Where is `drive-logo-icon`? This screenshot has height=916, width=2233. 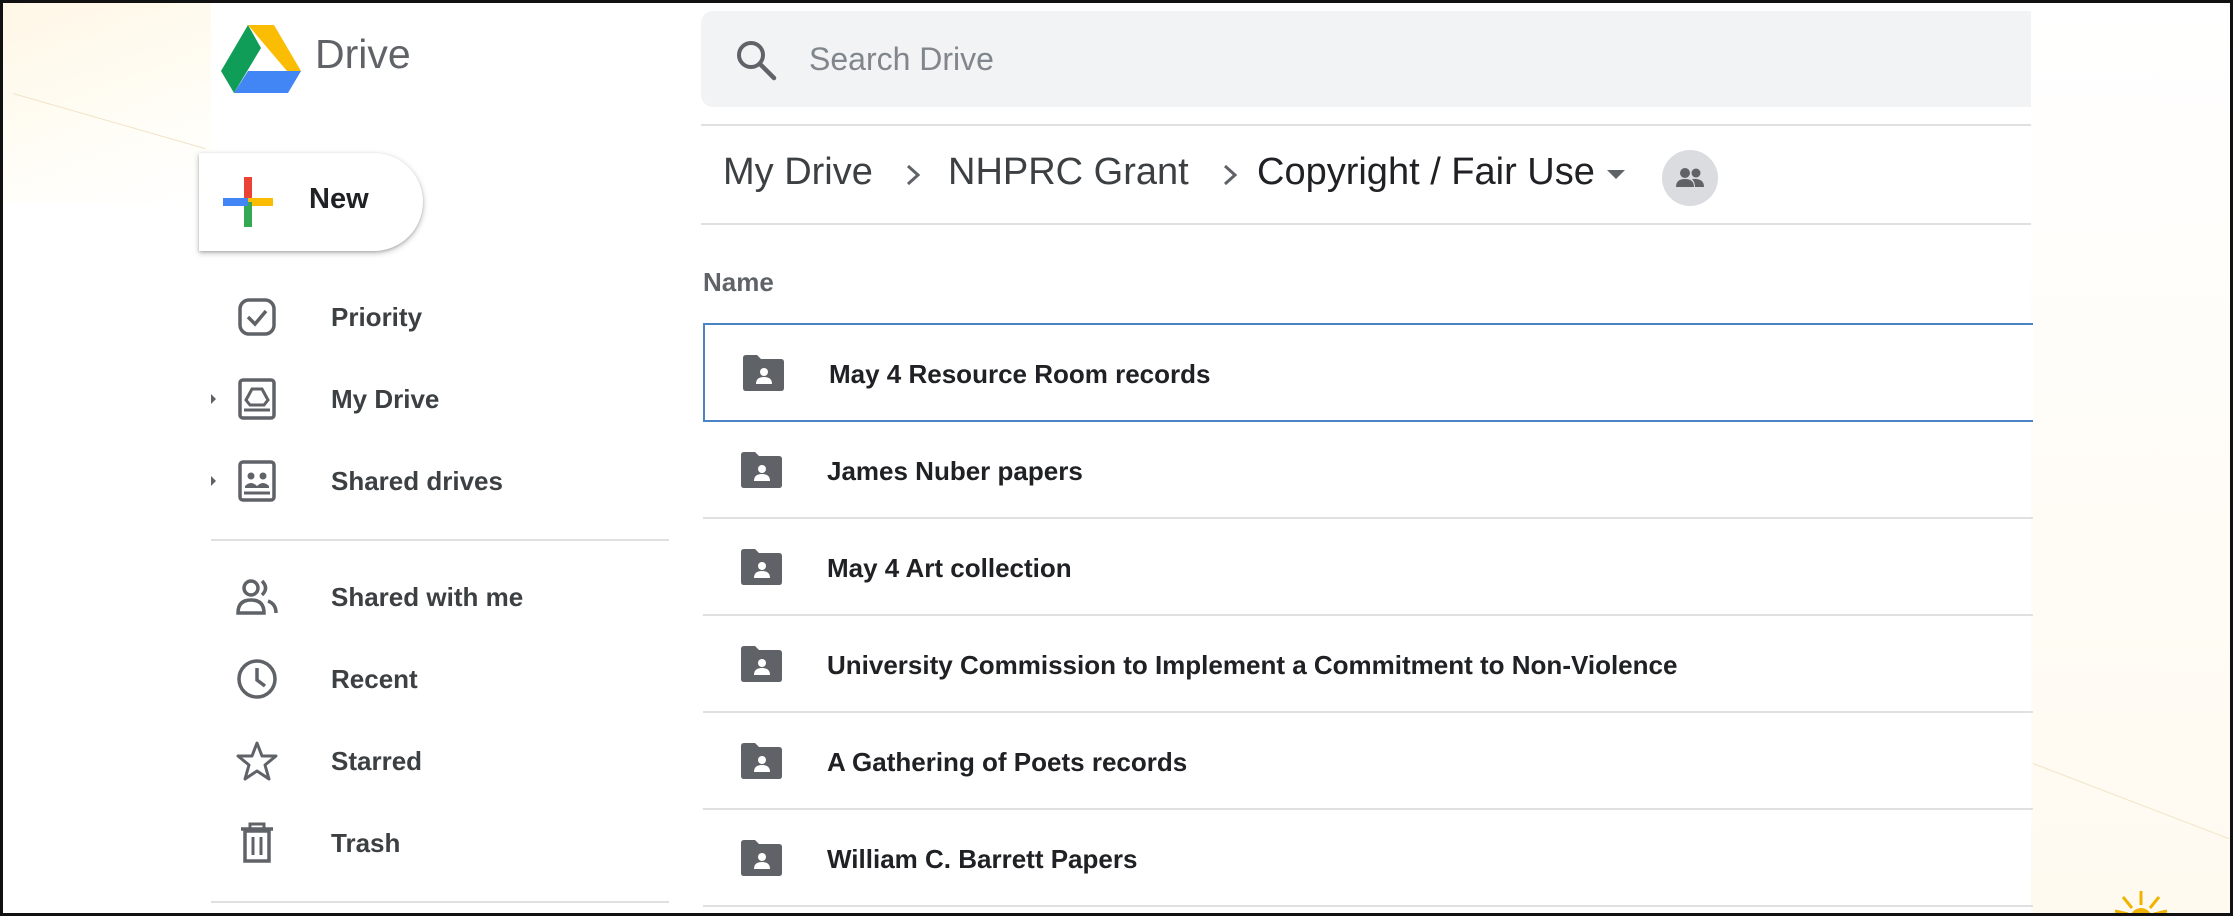
drive-logo-icon is located at coordinates (261, 58).